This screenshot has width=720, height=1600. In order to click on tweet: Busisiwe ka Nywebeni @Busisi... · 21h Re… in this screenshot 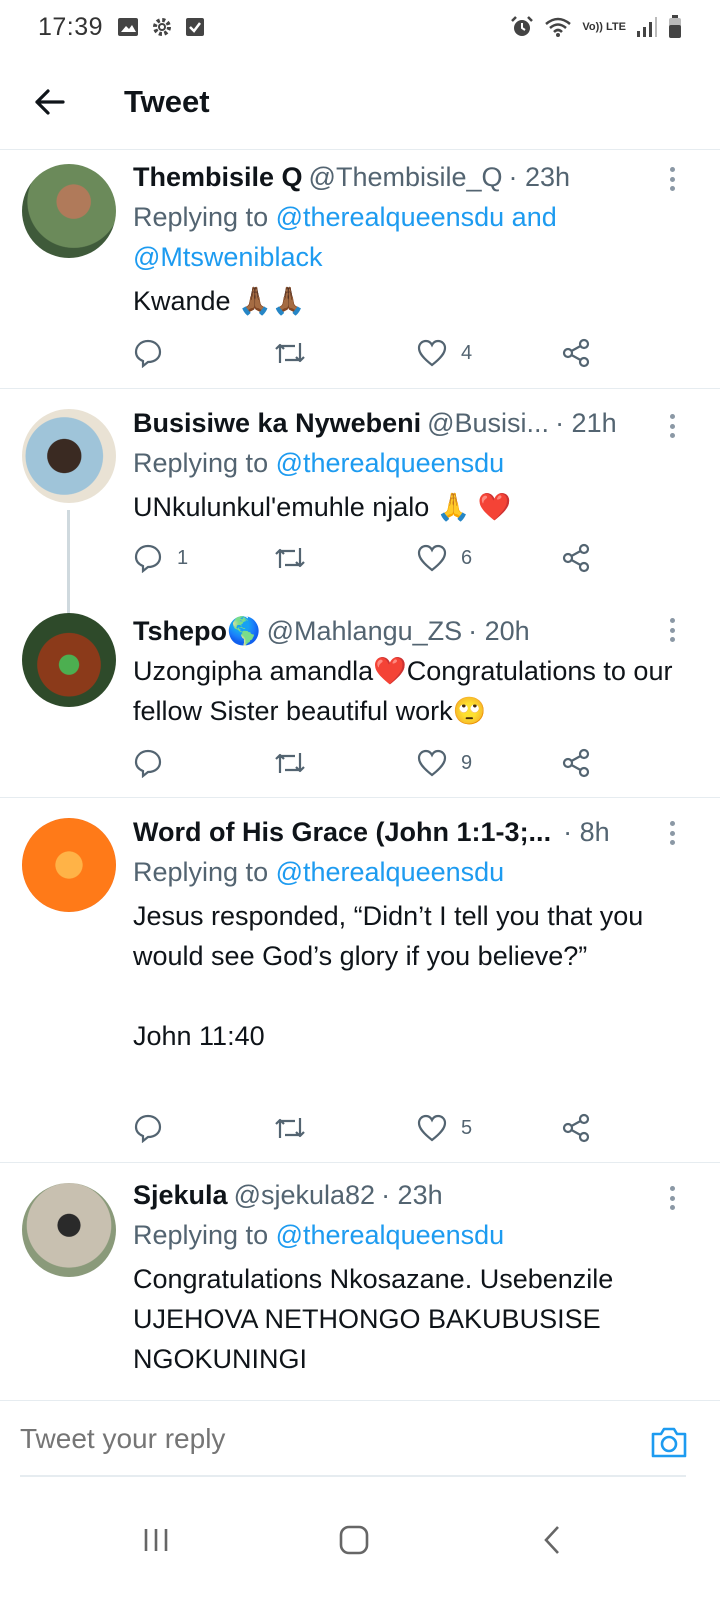, I will do `click(360, 493)`.